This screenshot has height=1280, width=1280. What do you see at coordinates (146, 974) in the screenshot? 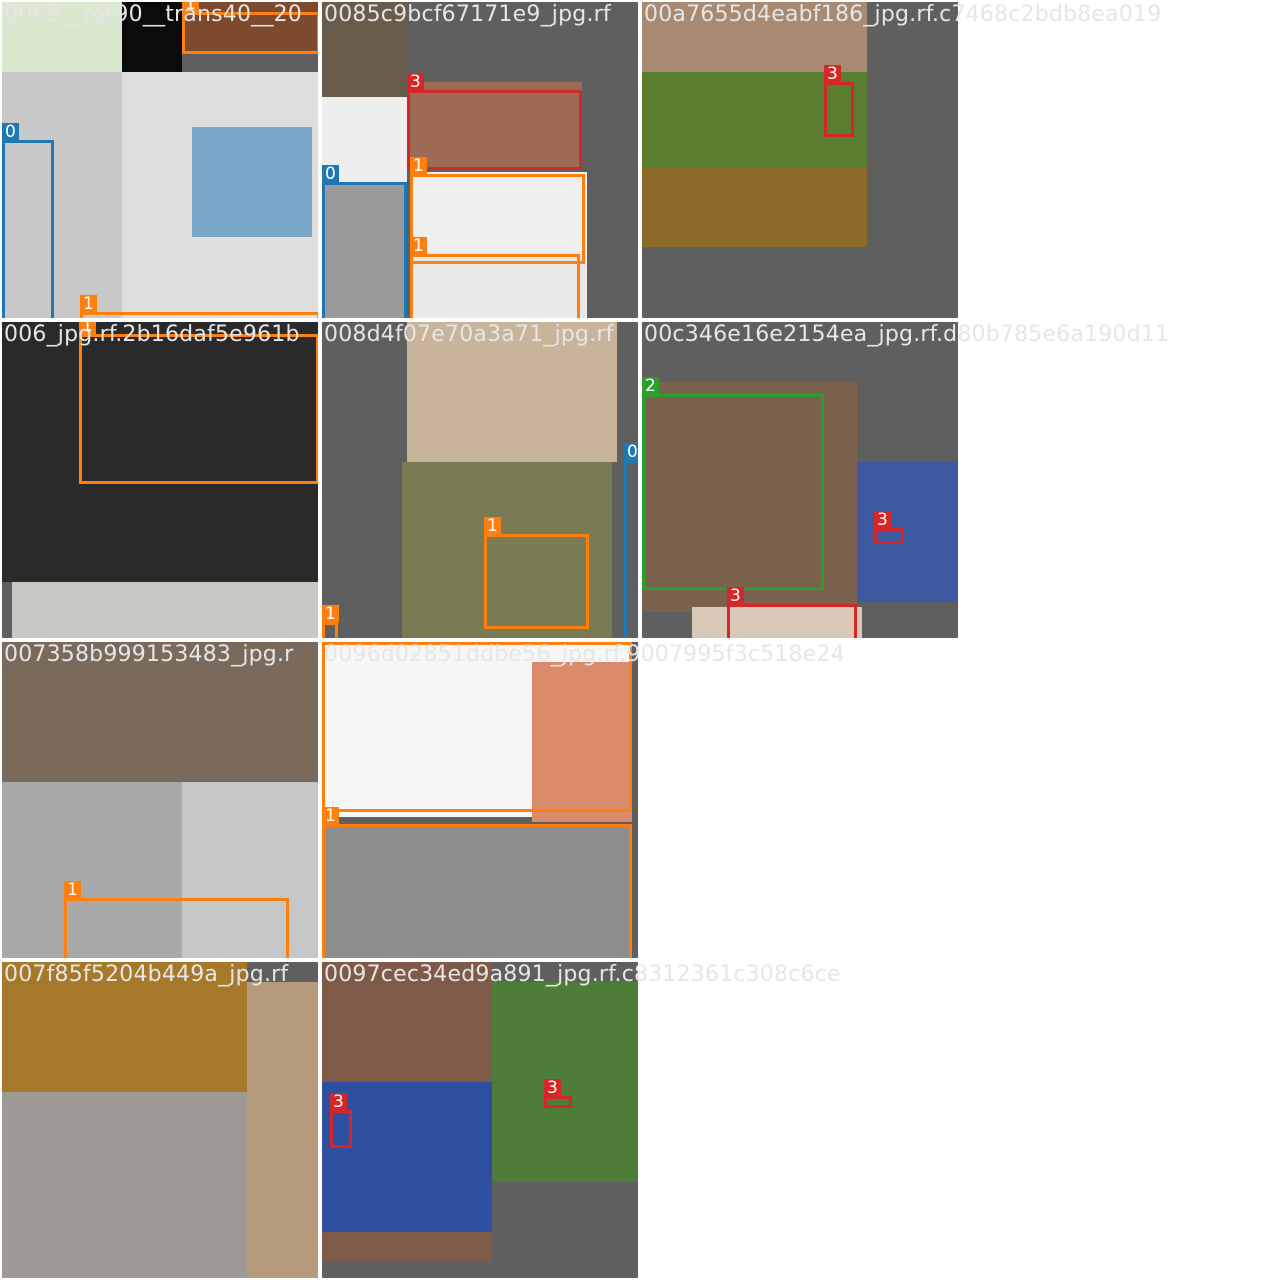
I see `filename-label: 007f85f5204b449a_jpg.rf` at bounding box center [146, 974].